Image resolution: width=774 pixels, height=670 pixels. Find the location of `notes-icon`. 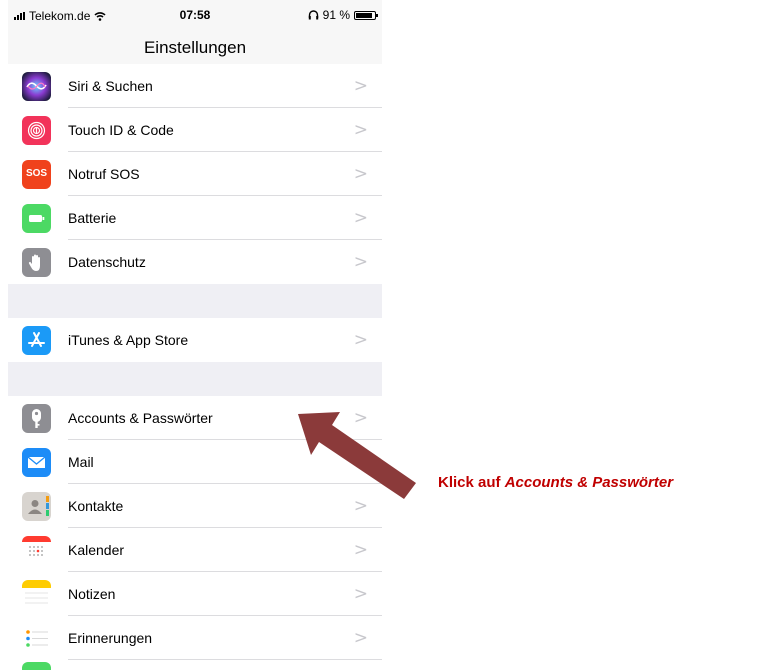

notes-icon is located at coordinates (36, 594).